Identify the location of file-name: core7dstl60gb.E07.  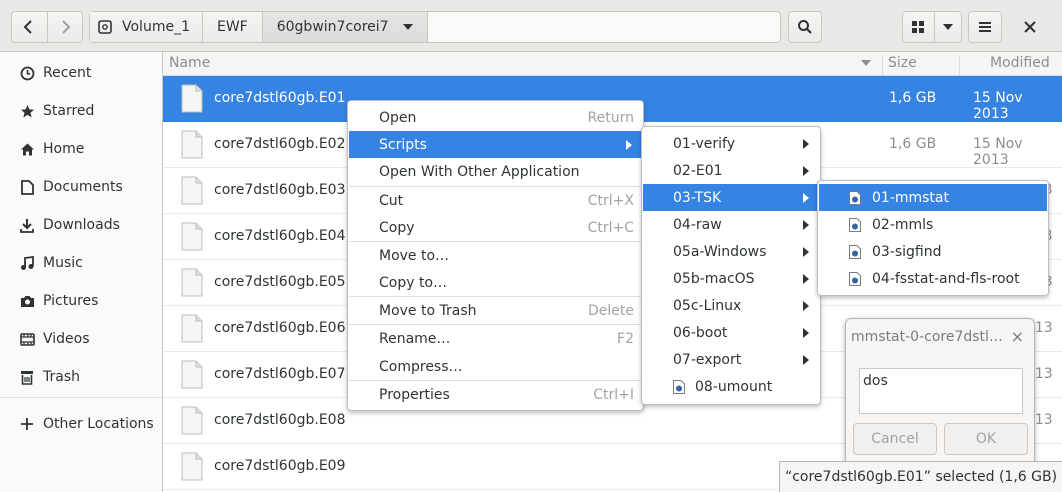
(280, 374).